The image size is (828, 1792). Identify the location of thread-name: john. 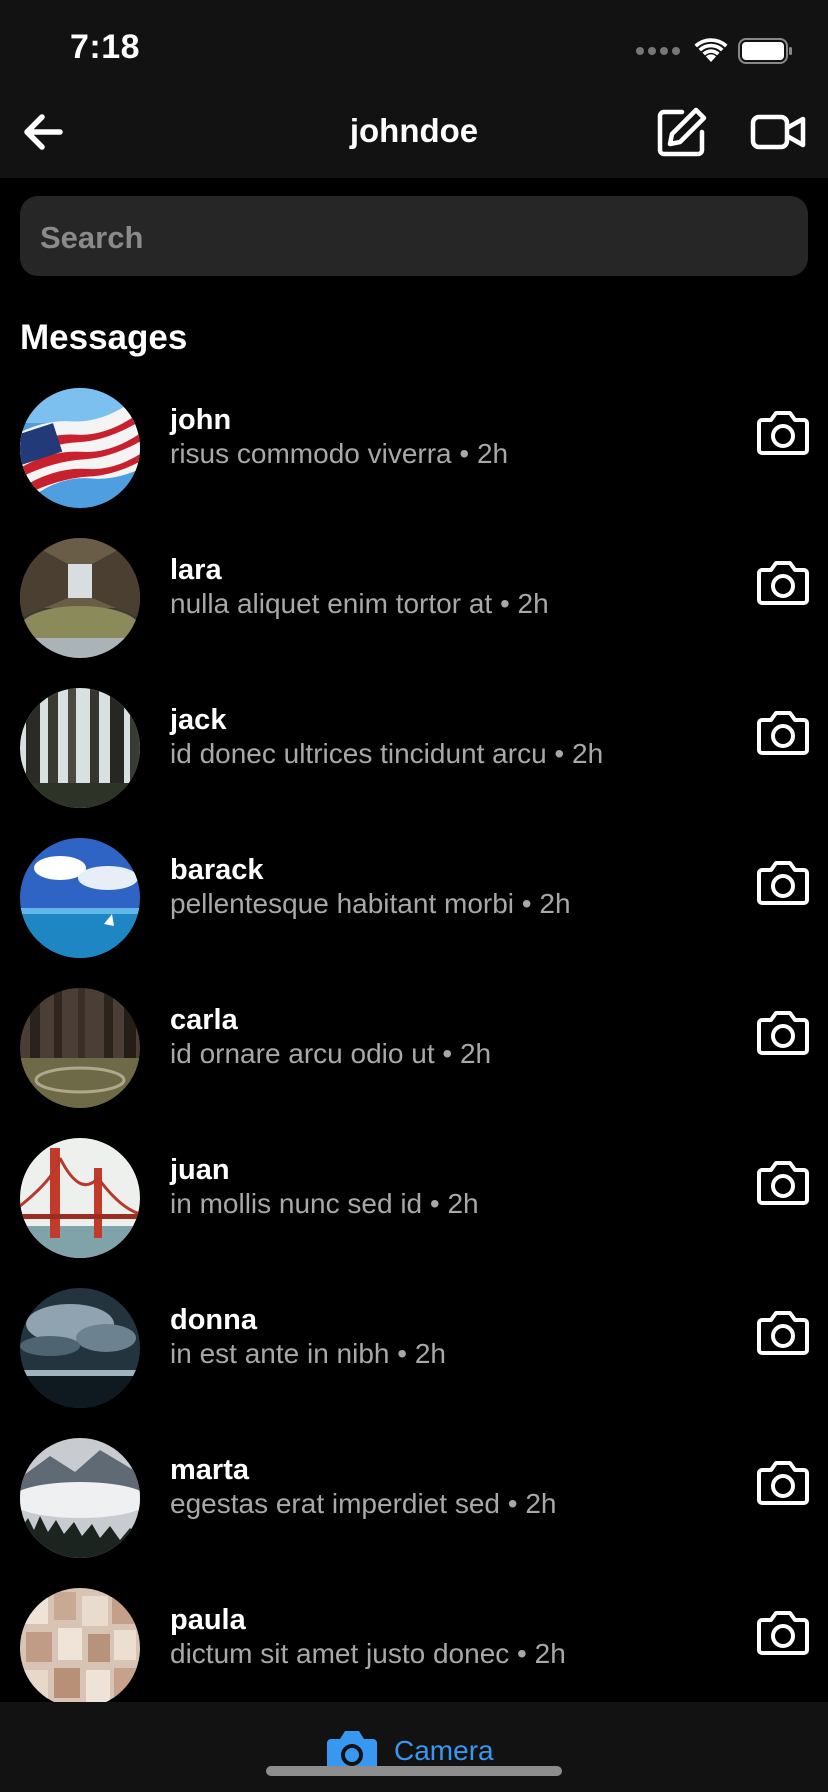
(201, 420).